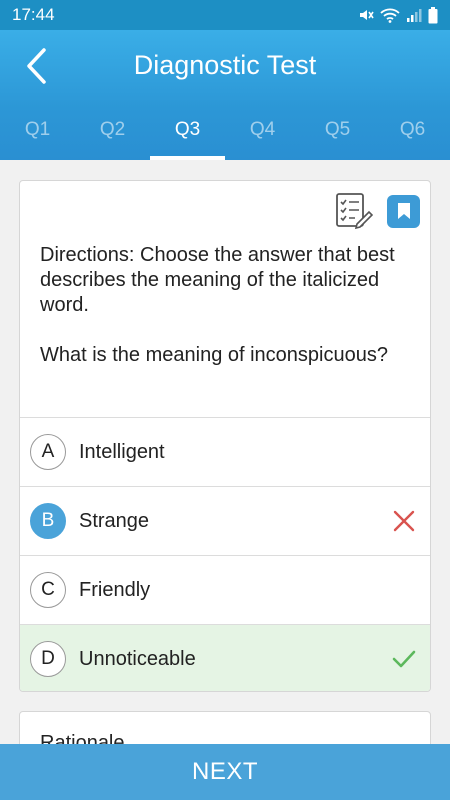  What do you see at coordinates (48, 590) in the screenshot?
I see `option-letter: C` at bounding box center [48, 590].